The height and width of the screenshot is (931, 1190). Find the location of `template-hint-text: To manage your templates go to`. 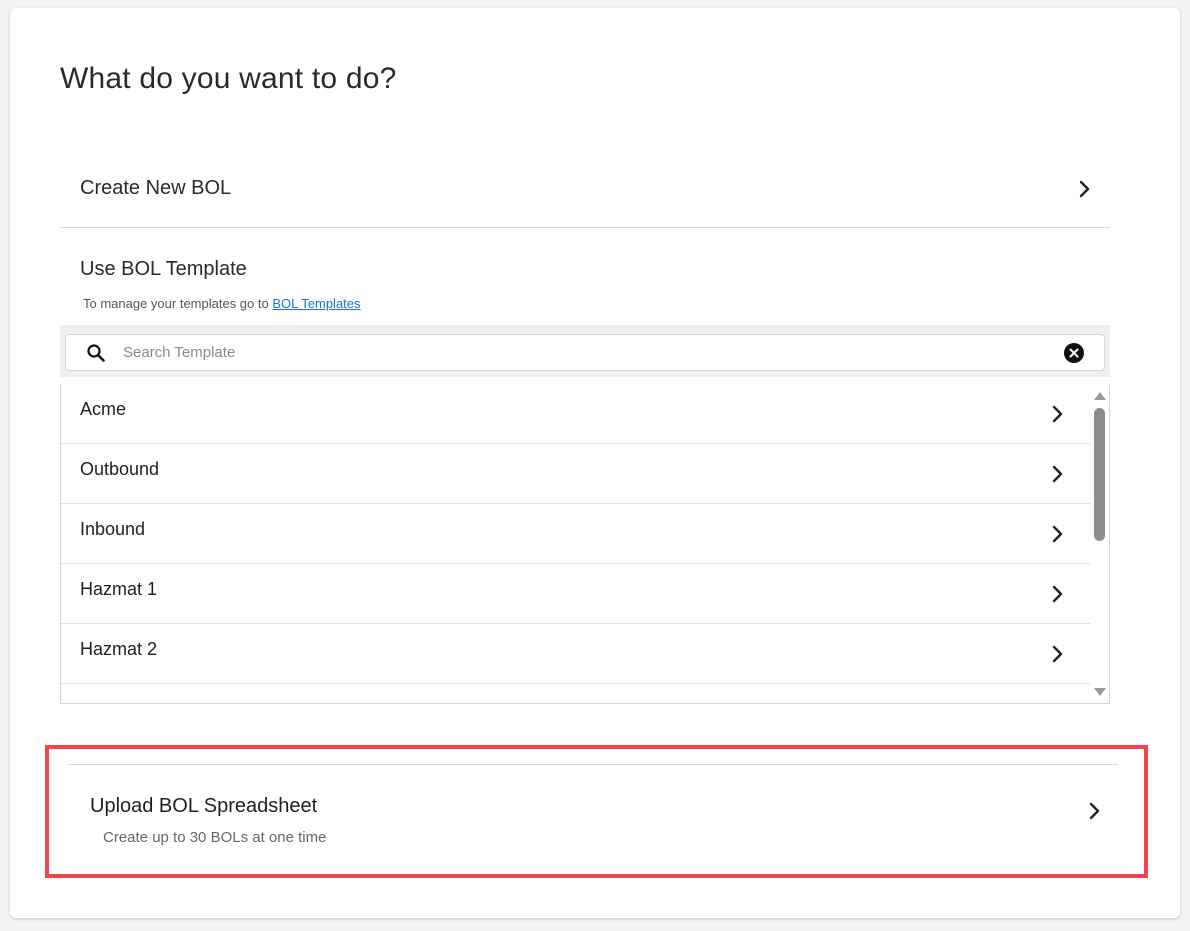

template-hint-text: To manage your templates go to is located at coordinates (176, 303).